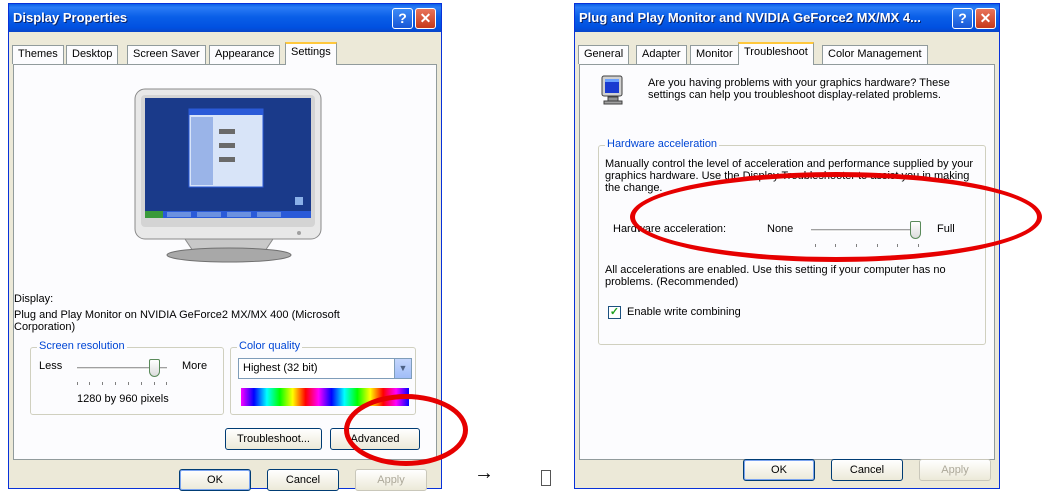 This screenshot has height=491, width=1042. Describe the element at coordinates (915, 230) in the screenshot. I see `acceleration-slider-thumb` at that location.